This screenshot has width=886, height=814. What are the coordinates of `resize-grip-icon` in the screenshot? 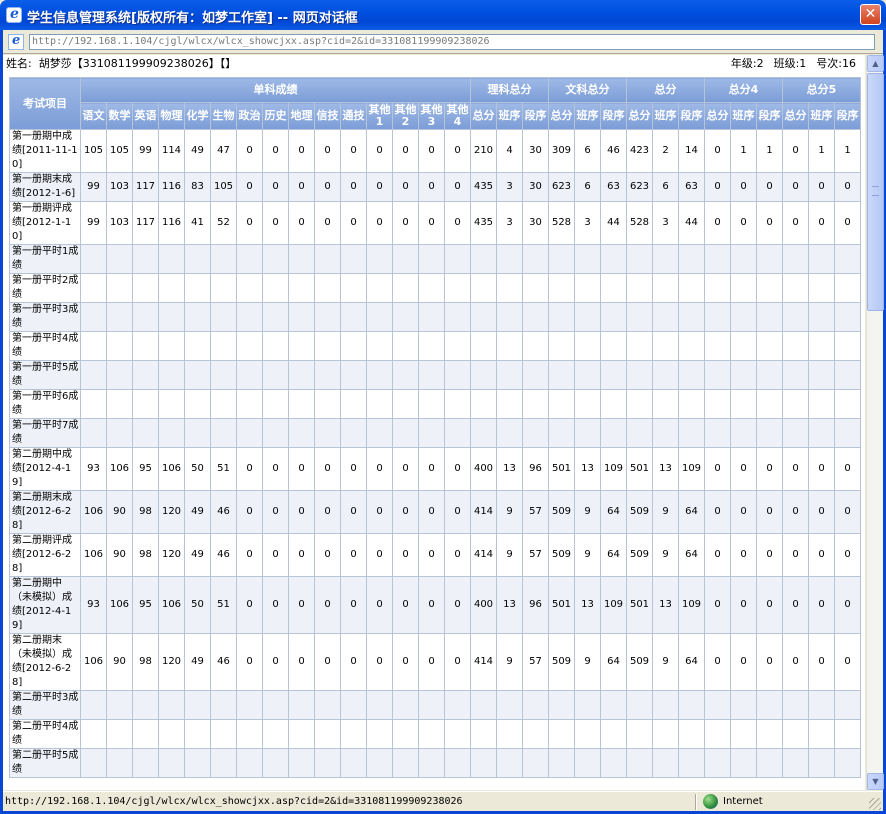 It's located at (875, 804).